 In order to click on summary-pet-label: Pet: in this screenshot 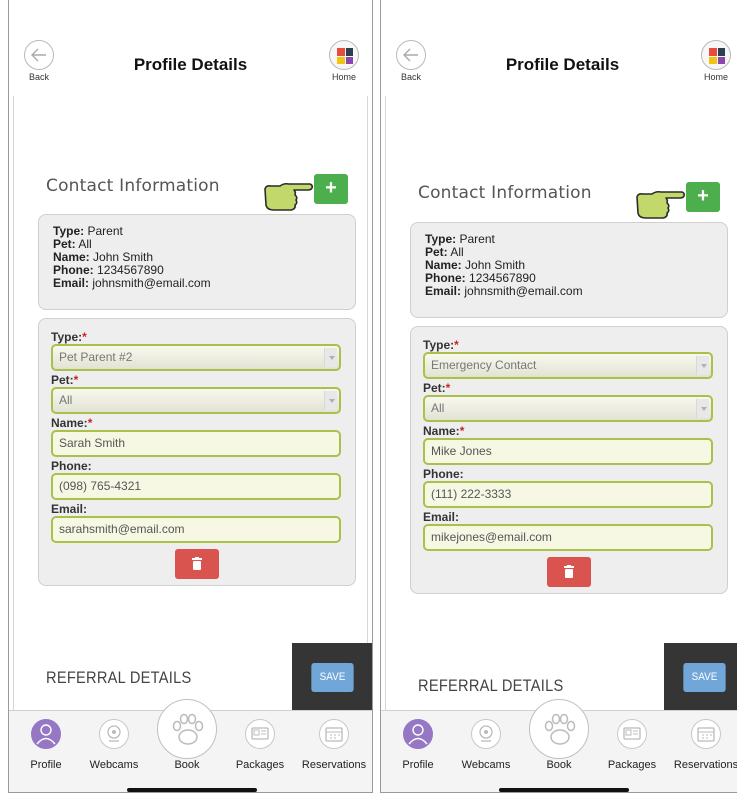, I will do `click(64, 244)`.